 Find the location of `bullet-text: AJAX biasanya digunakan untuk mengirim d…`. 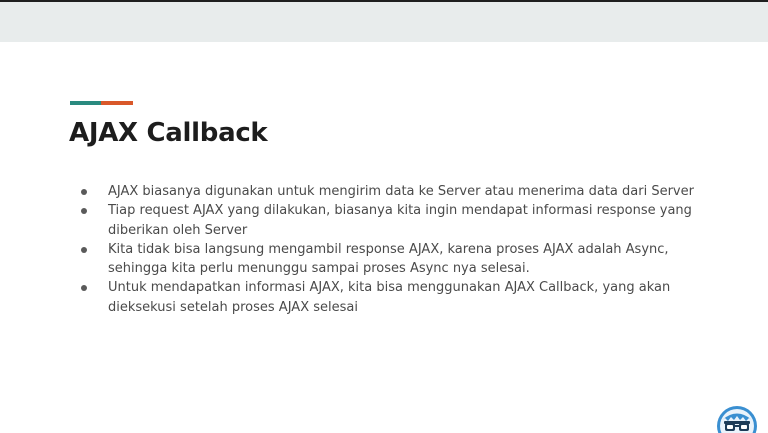

bullet-text: AJAX biasanya digunakan untuk mengirim d… is located at coordinates (401, 191).